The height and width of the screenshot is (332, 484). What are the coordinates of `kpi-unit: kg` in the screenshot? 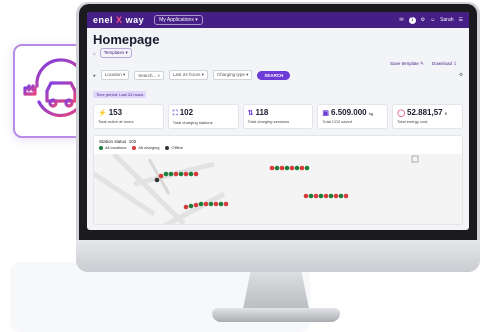 It's located at (371, 113).